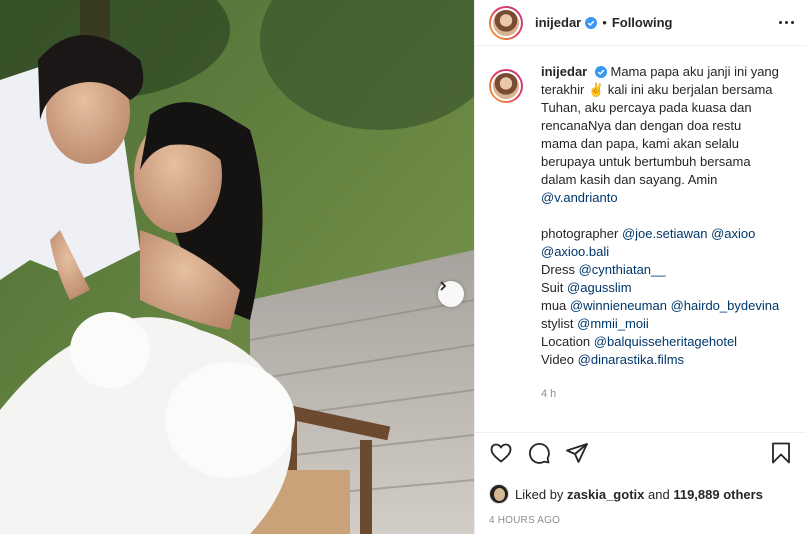 The width and height of the screenshot is (806, 534). I want to click on caption-line: berupaya untuk bertumbuh bersama, so click(646, 161).